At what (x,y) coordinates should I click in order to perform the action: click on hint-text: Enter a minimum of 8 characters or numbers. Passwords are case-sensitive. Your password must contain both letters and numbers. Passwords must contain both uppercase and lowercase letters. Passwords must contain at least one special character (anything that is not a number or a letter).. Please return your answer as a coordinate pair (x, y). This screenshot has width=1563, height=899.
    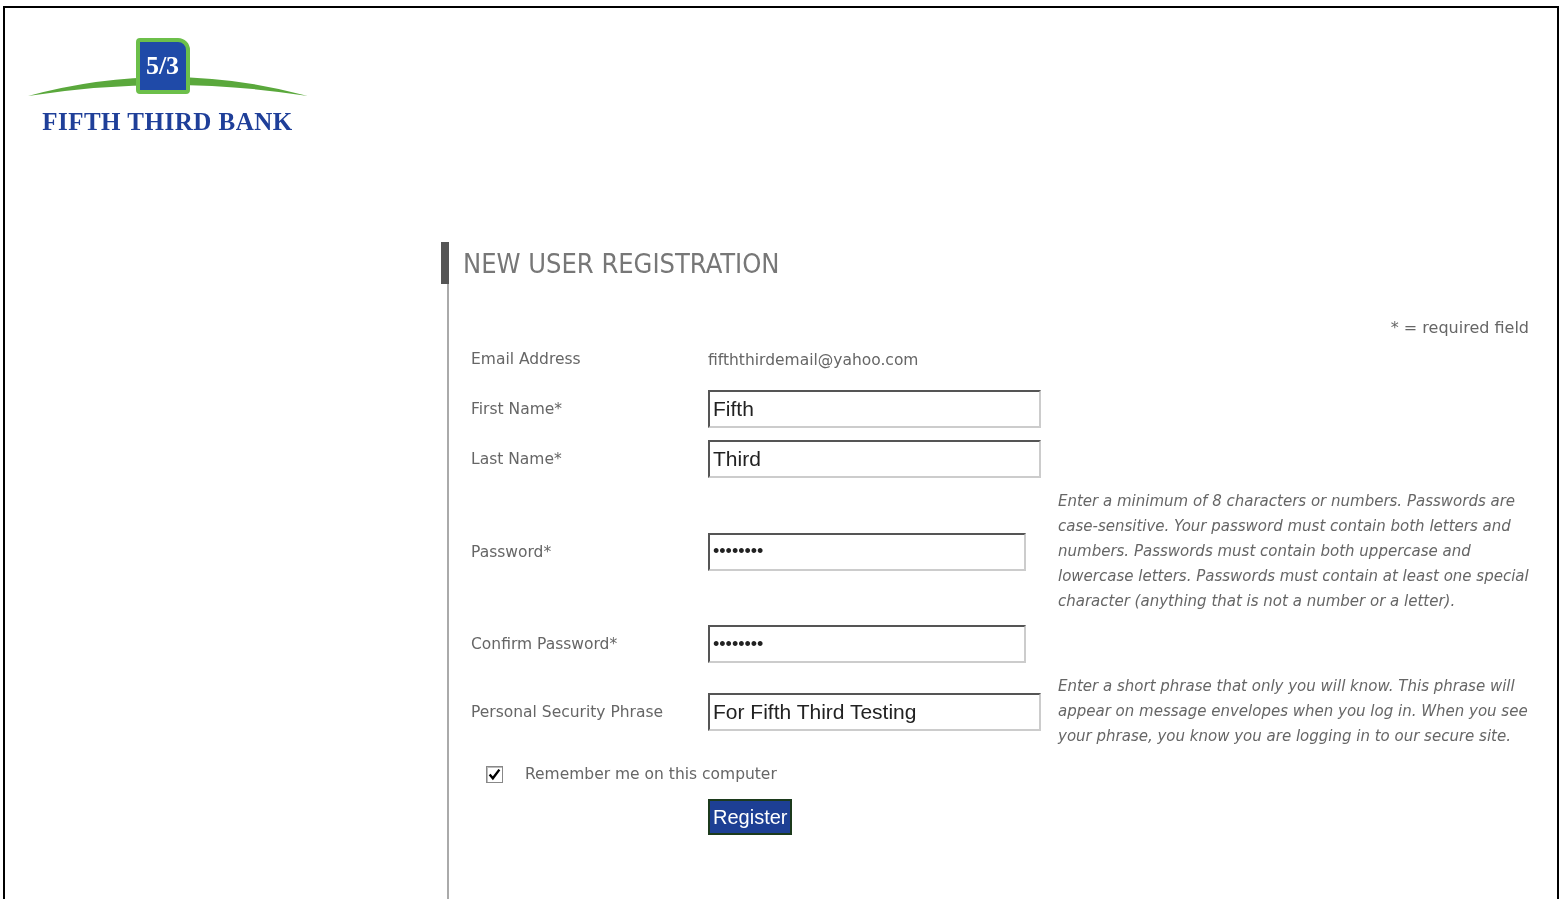
    Looking at the image, I should click on (1293, 551).